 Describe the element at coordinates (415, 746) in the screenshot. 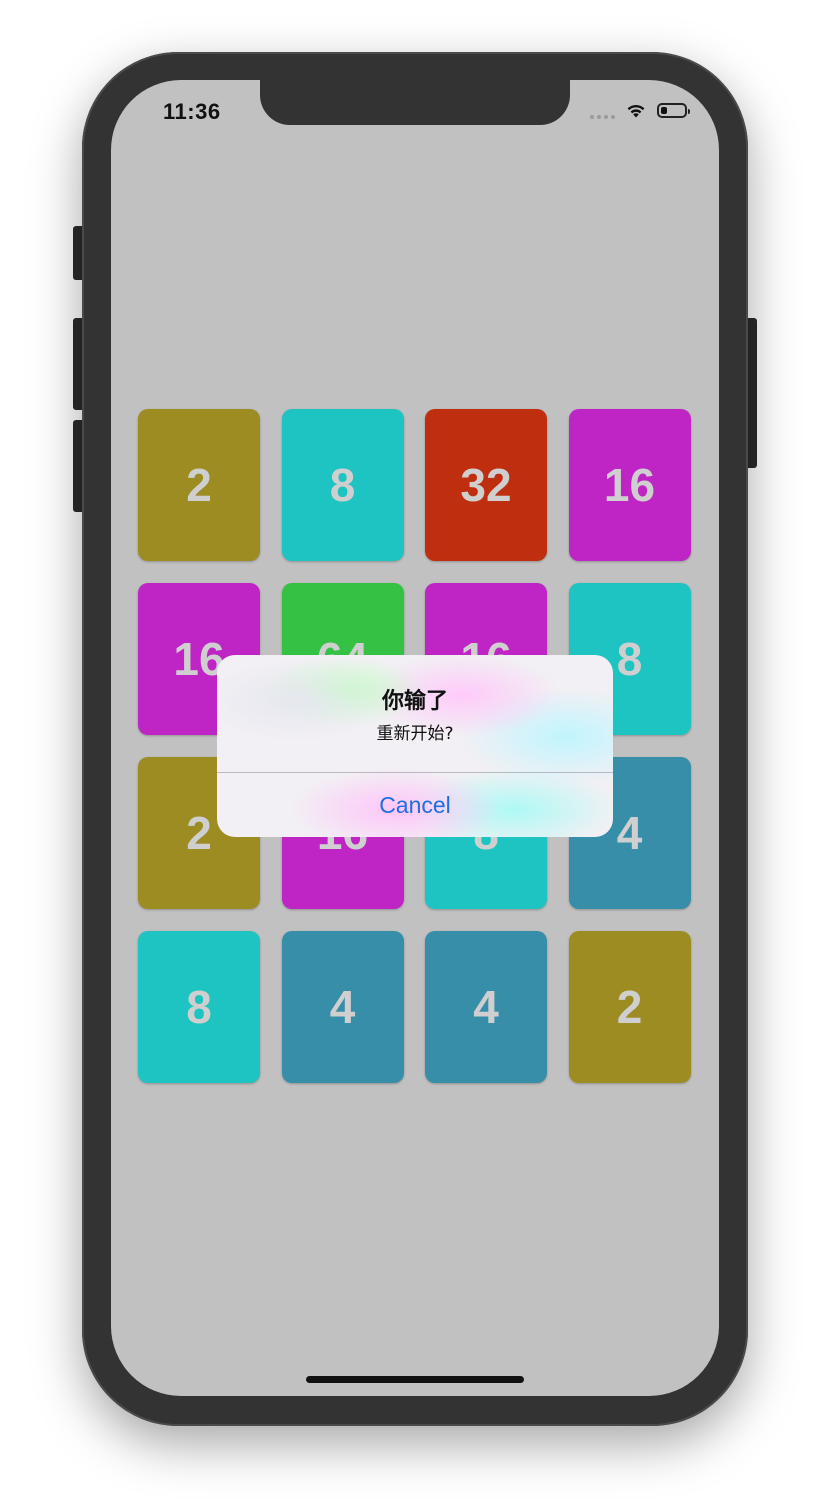

I see `game-over-alert: 你输了 重新开始? Cancel` at that location.